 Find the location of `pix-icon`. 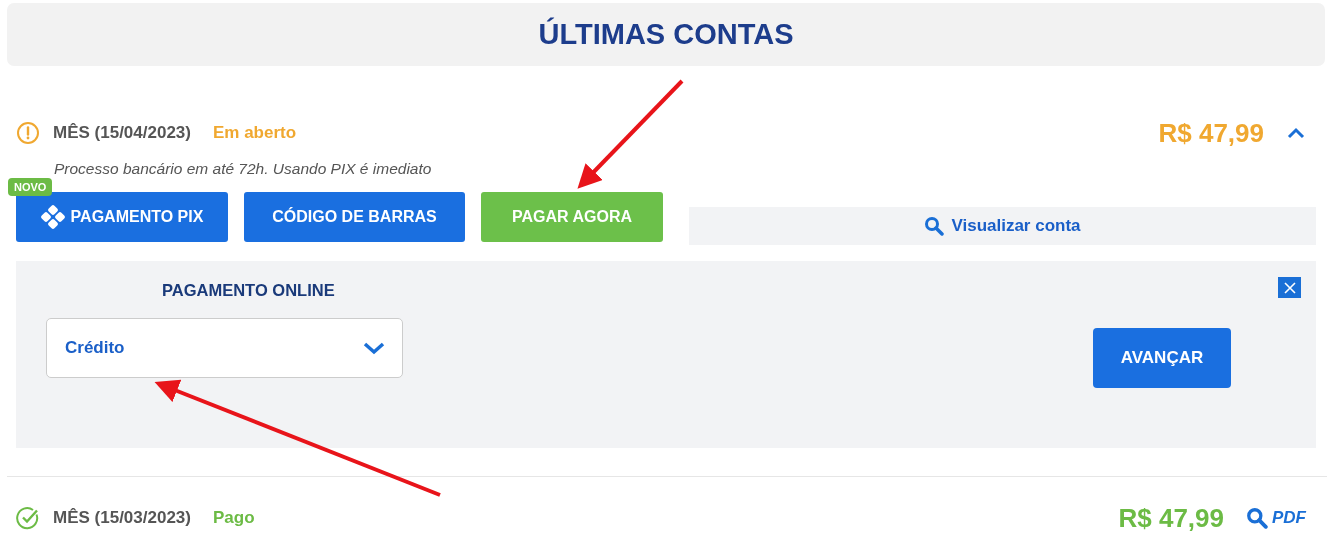

pix-icon is located at coordinates (52, 217).